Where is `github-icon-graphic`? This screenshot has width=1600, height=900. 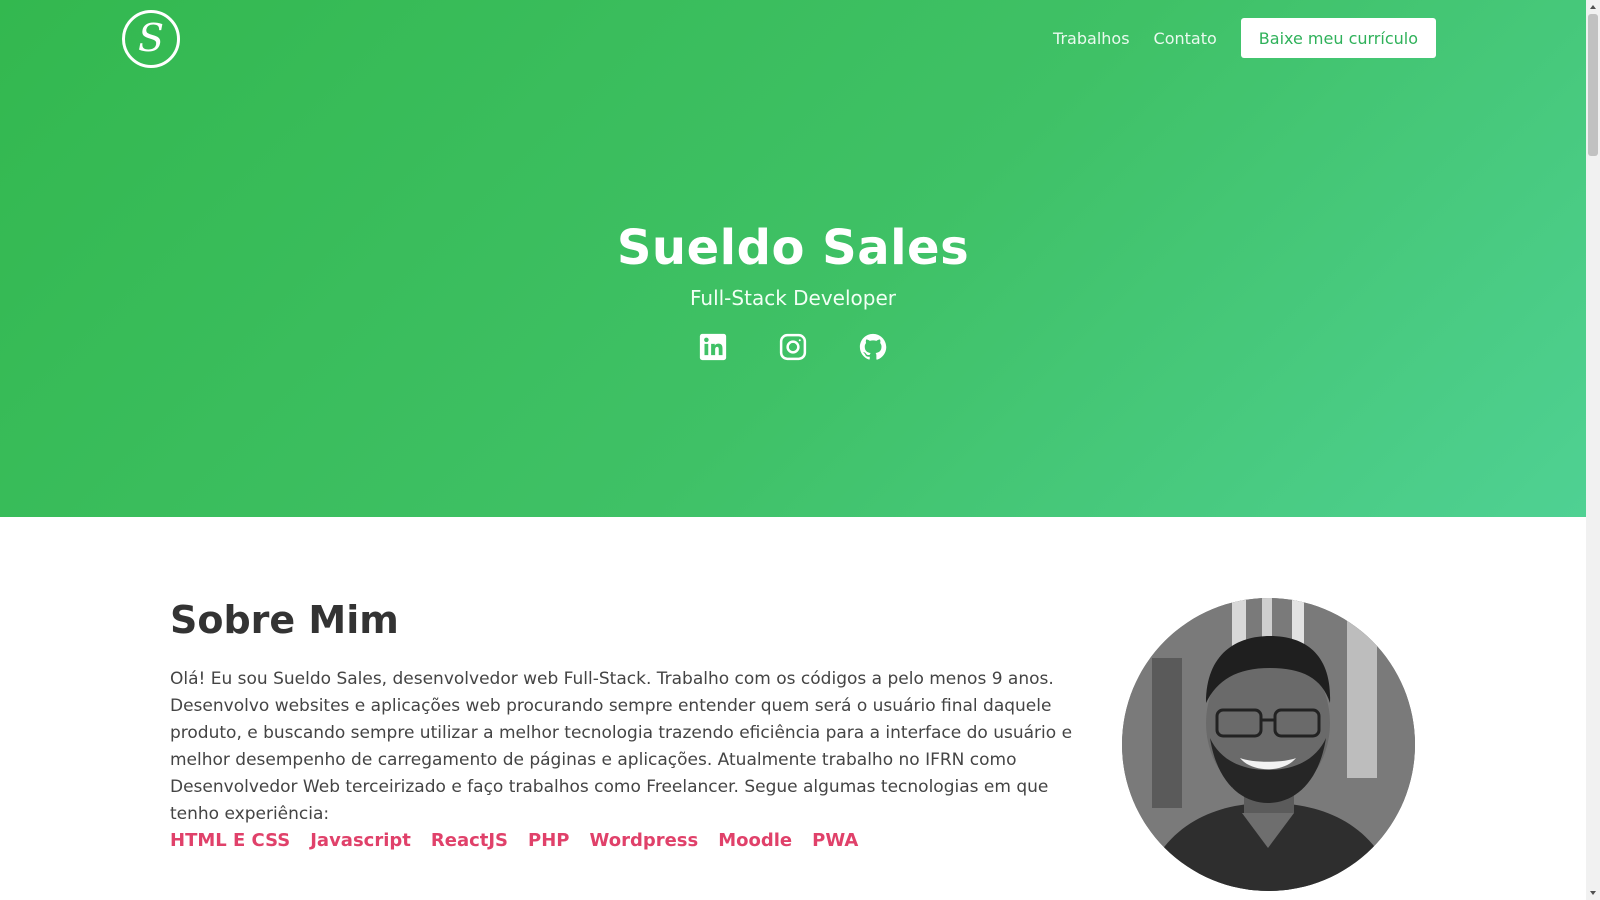 github-icon-graphic is located at coordinates (873, 346).